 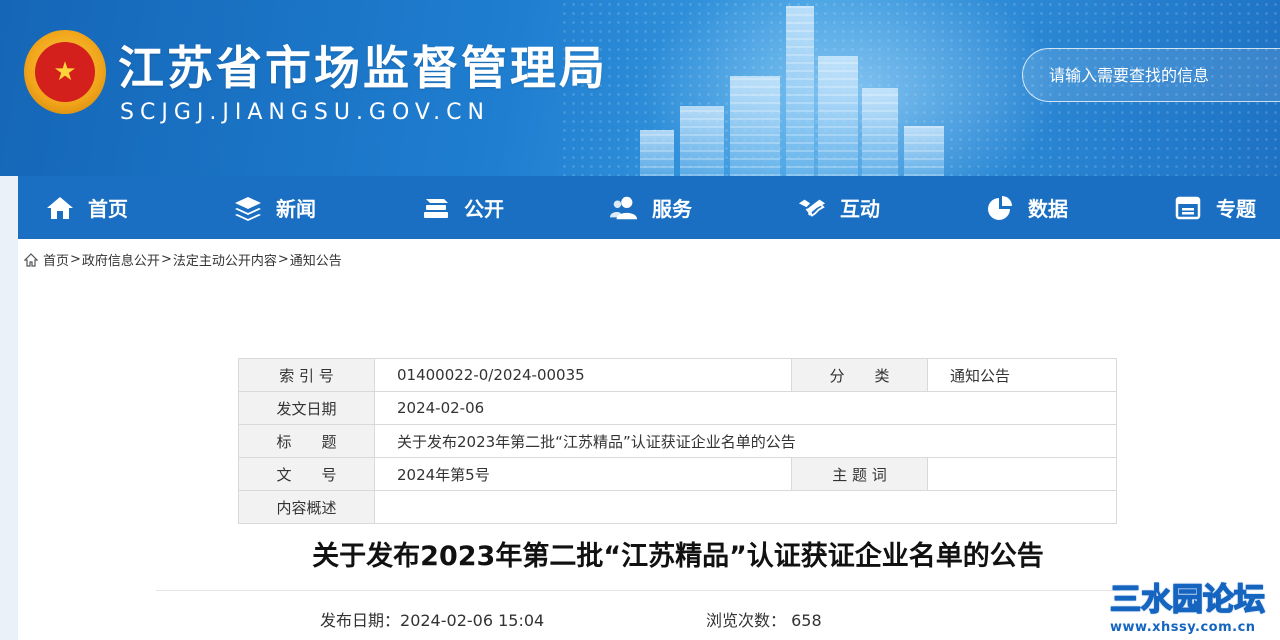 I want to click on doc-number-value: 2024年第5号, so click(x=583, y=474).